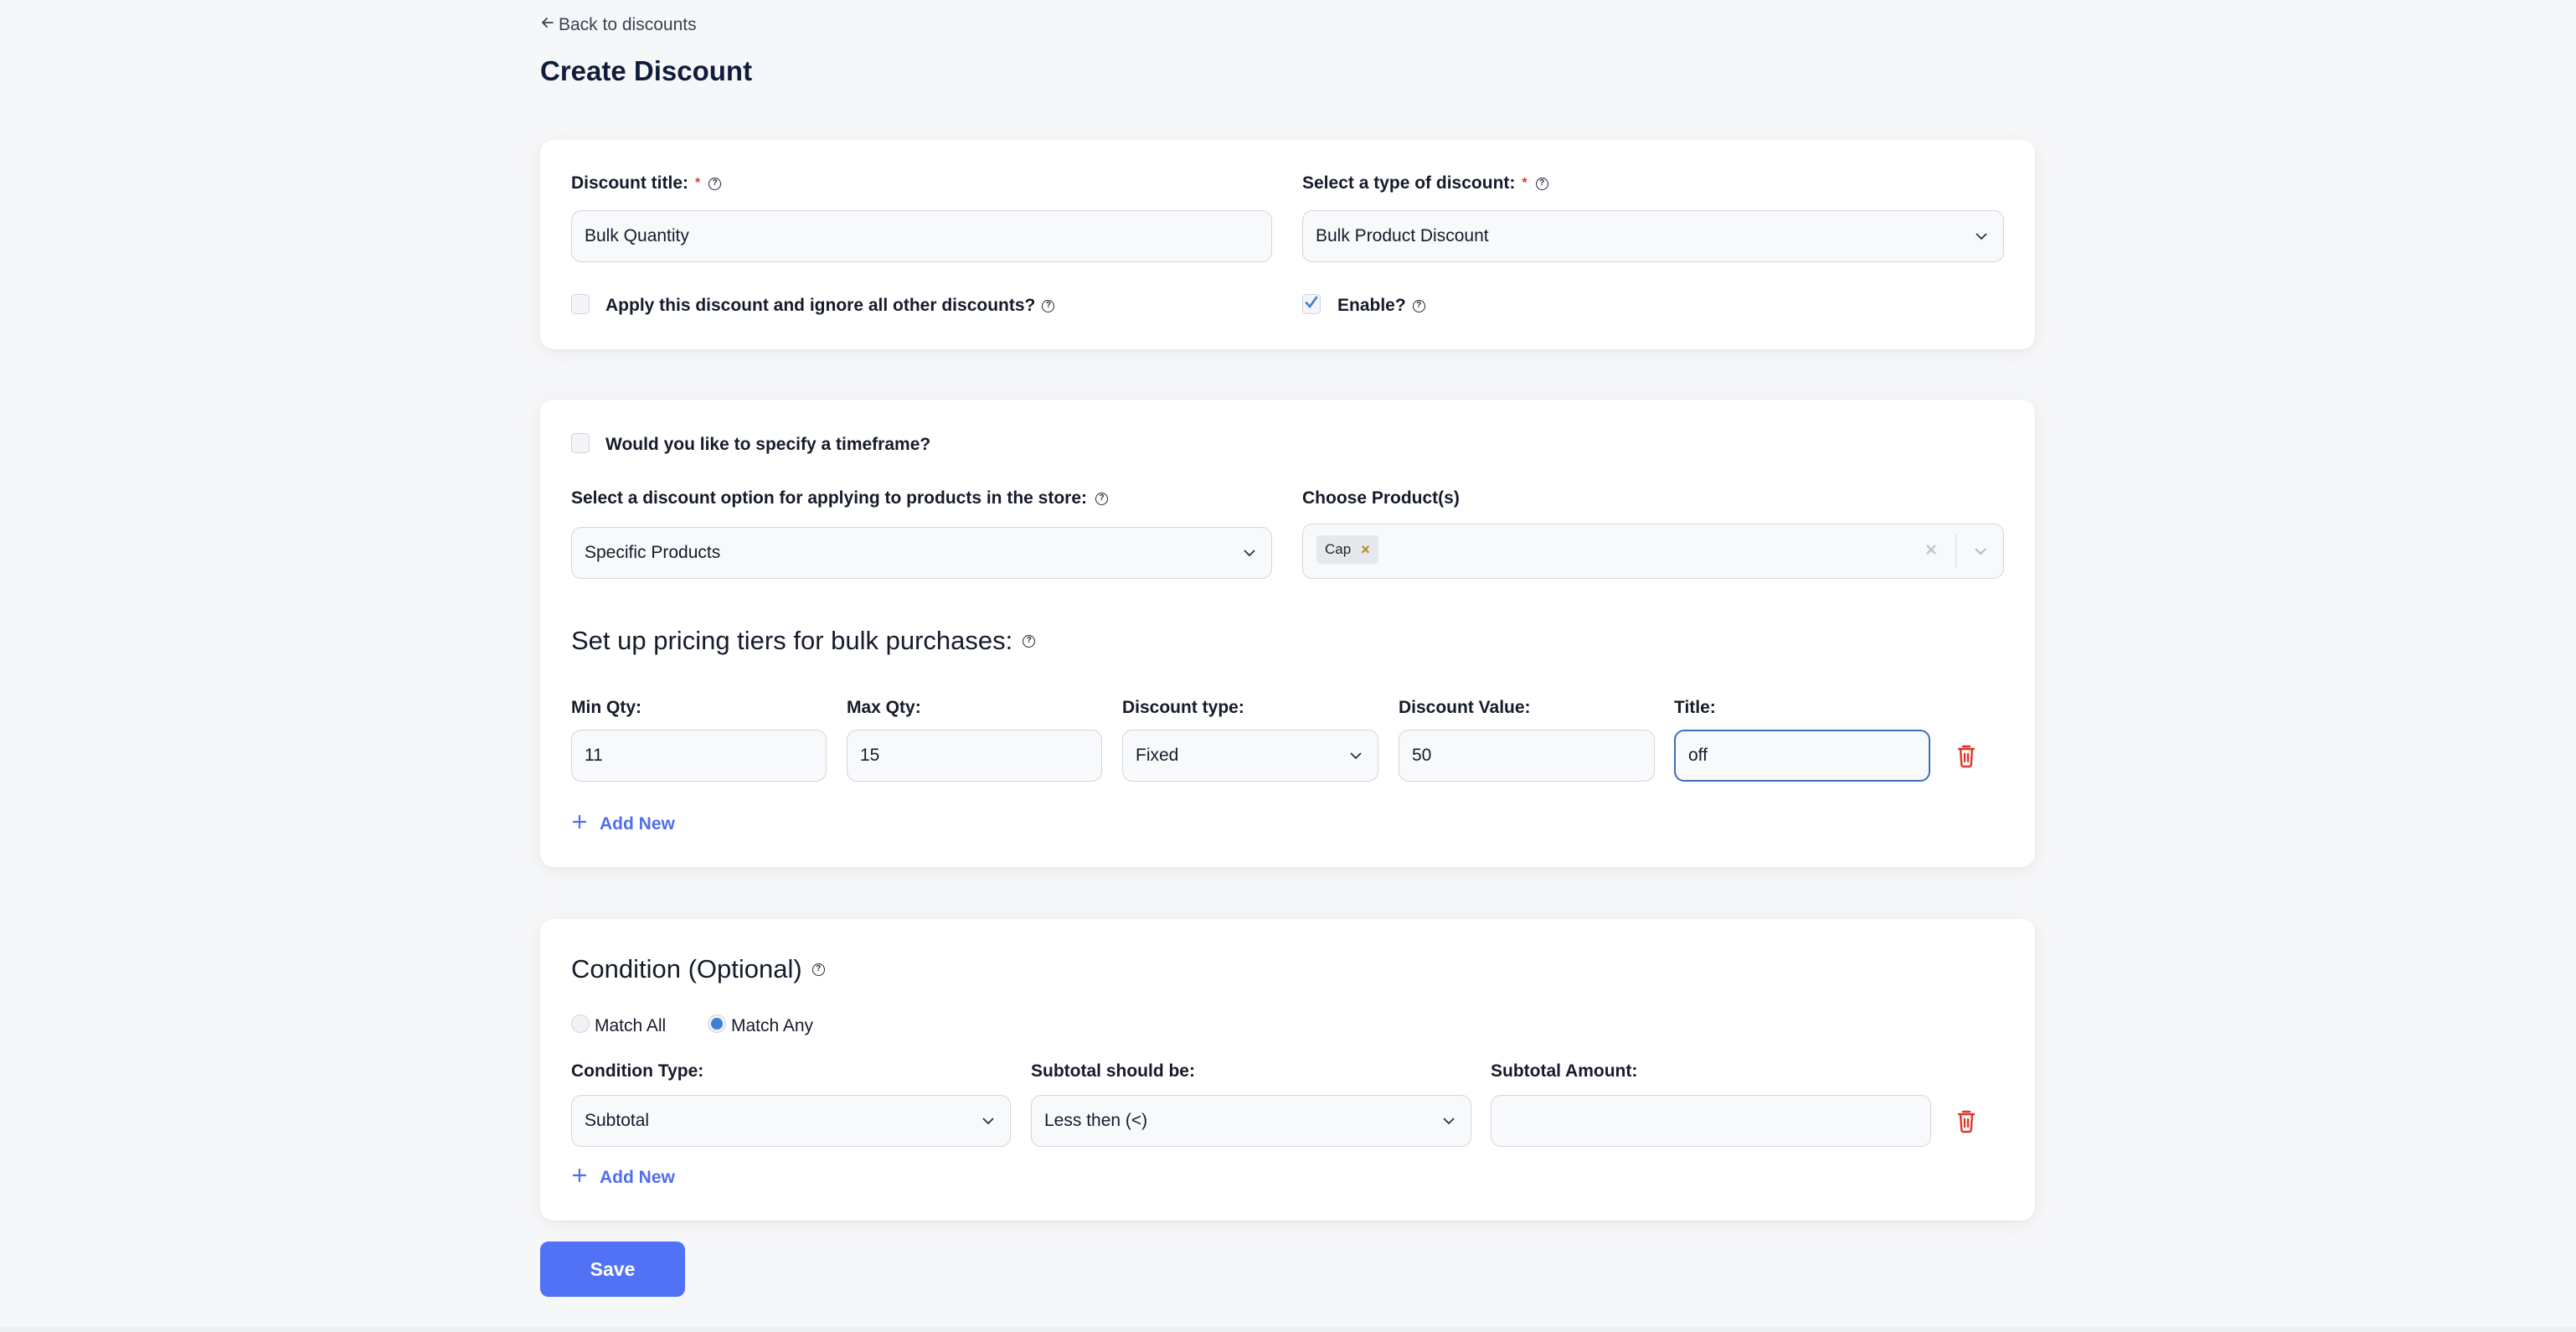  I want to click on match-all-label: Match All, so click(631, 1026).